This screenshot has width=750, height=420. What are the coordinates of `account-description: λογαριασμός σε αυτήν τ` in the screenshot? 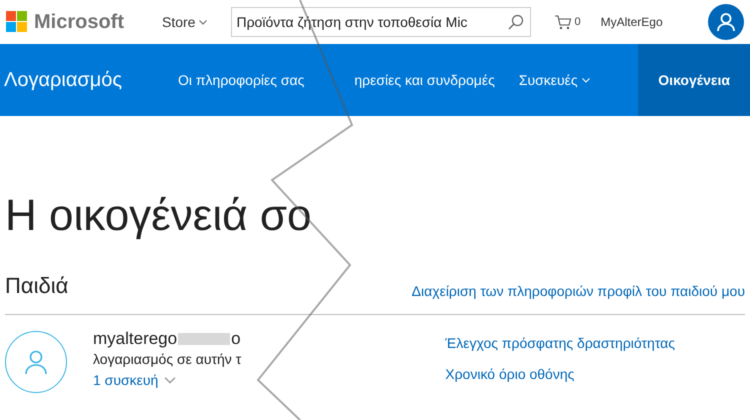 It's located at (167, 359).